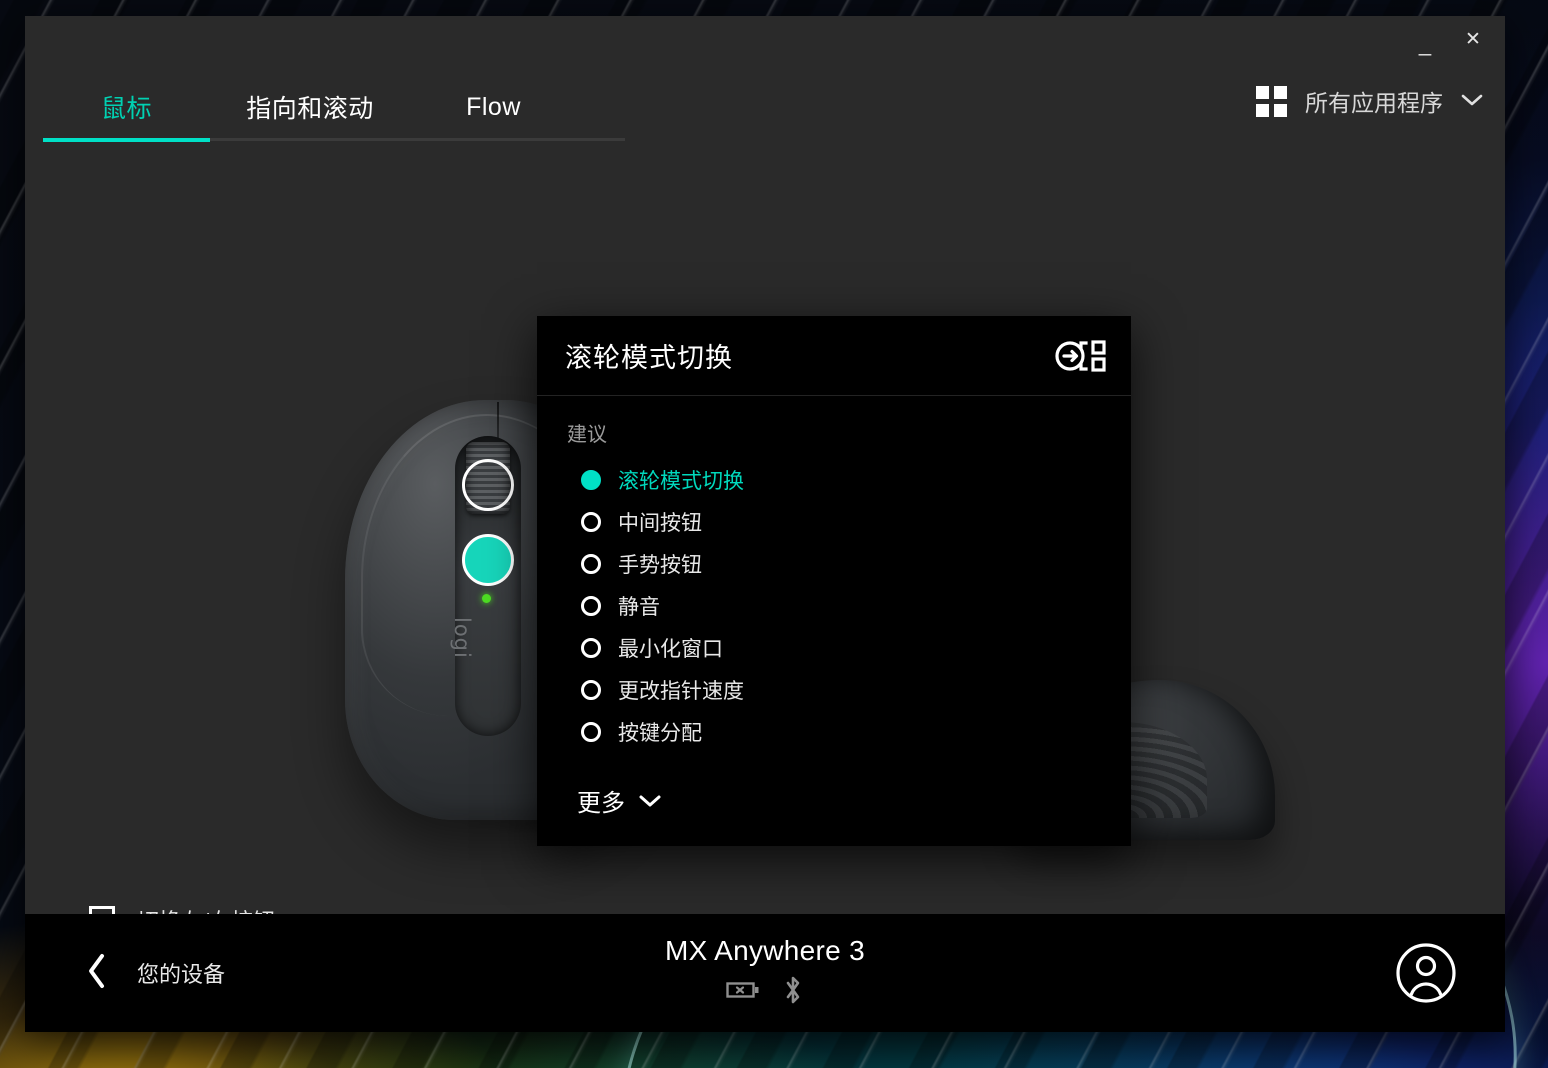  What do you see at coordinates (126, 140) in the screenshot?
I see `tab-active-underline` at bounding box center [126, 140].